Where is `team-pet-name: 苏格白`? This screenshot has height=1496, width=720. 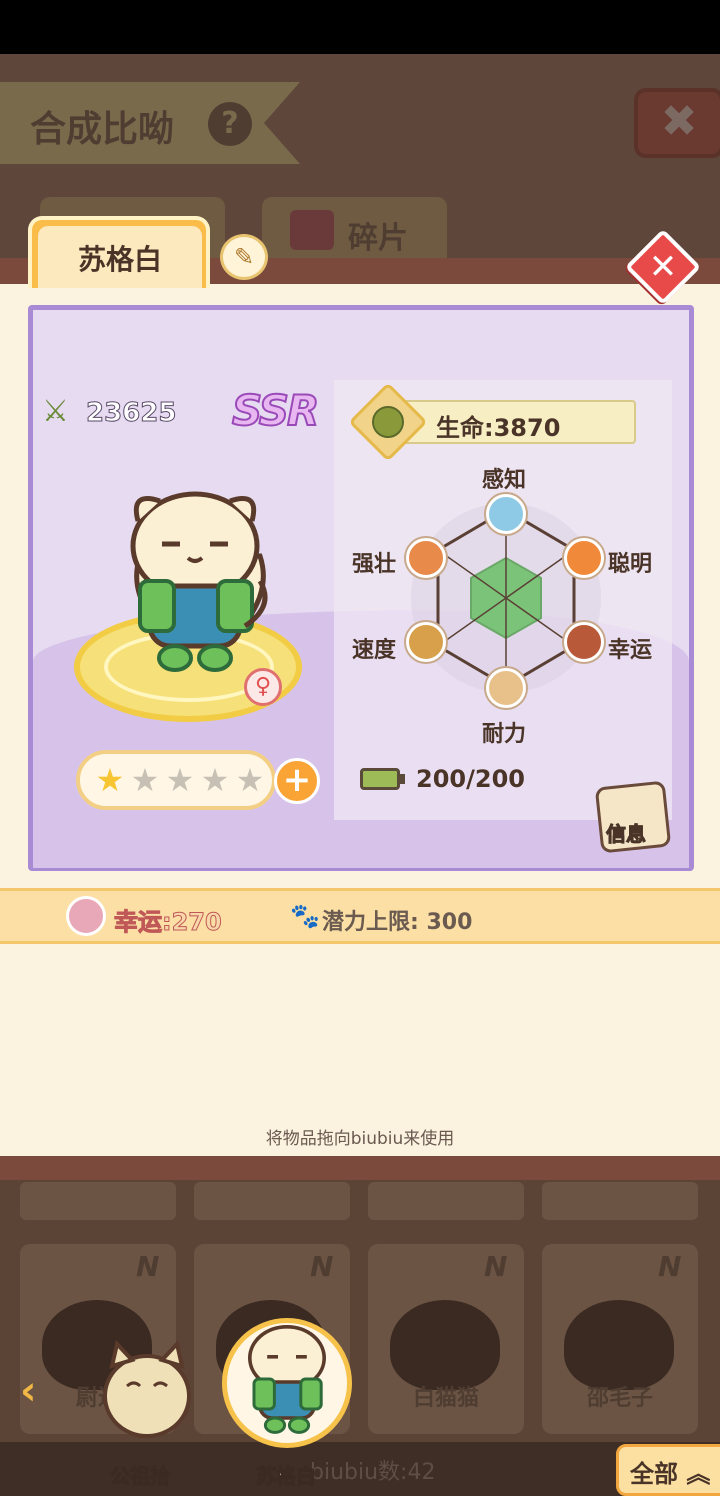
team-pet-name: 苏格白 is located at coordinates (286, 1476).